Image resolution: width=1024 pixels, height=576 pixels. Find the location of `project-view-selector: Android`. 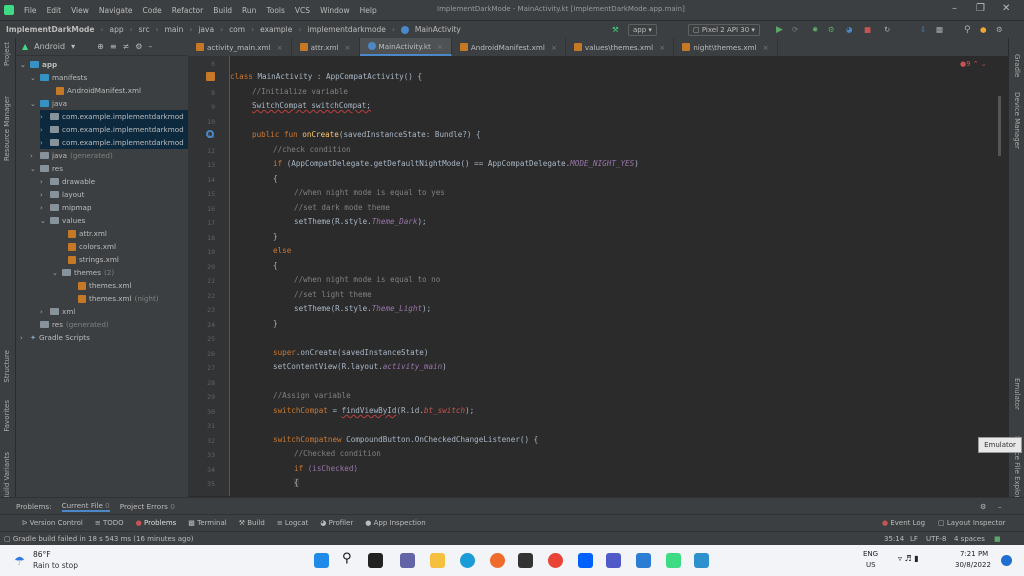

project-view-selector: Android is located at coordinates (49, 46).